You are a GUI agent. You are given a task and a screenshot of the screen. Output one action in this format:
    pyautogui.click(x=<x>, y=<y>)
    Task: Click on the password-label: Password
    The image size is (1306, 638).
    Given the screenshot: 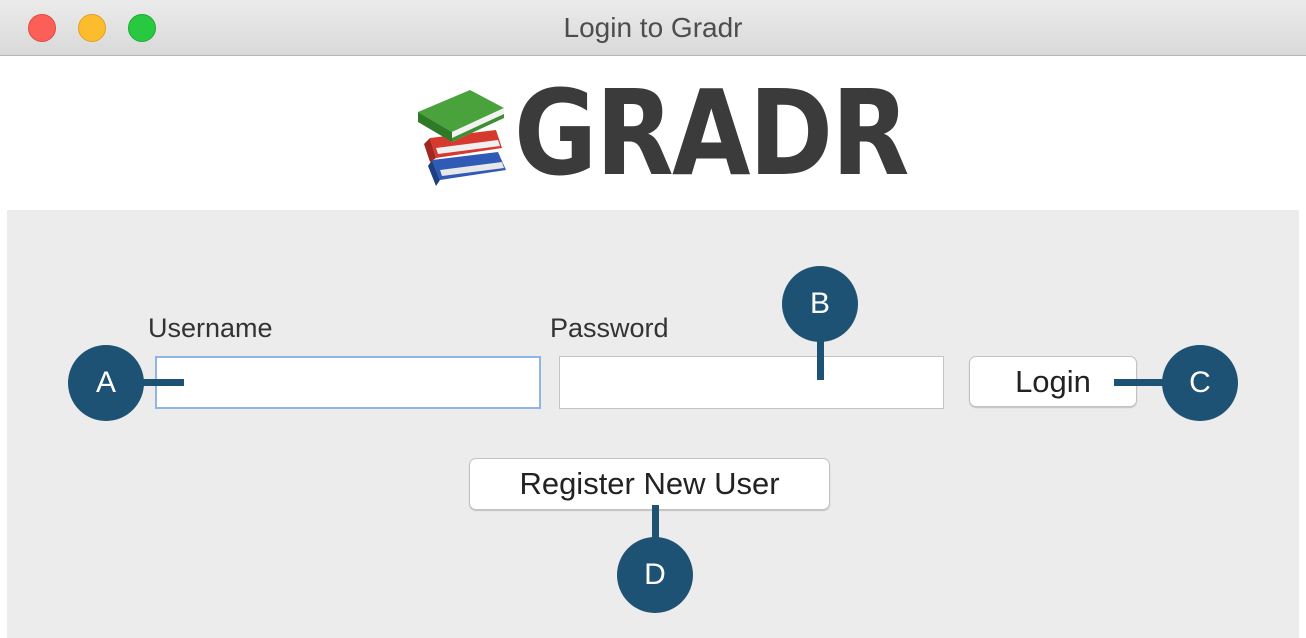 What is the action you would take?
    pyautogui.click(x=609, y=328)
    